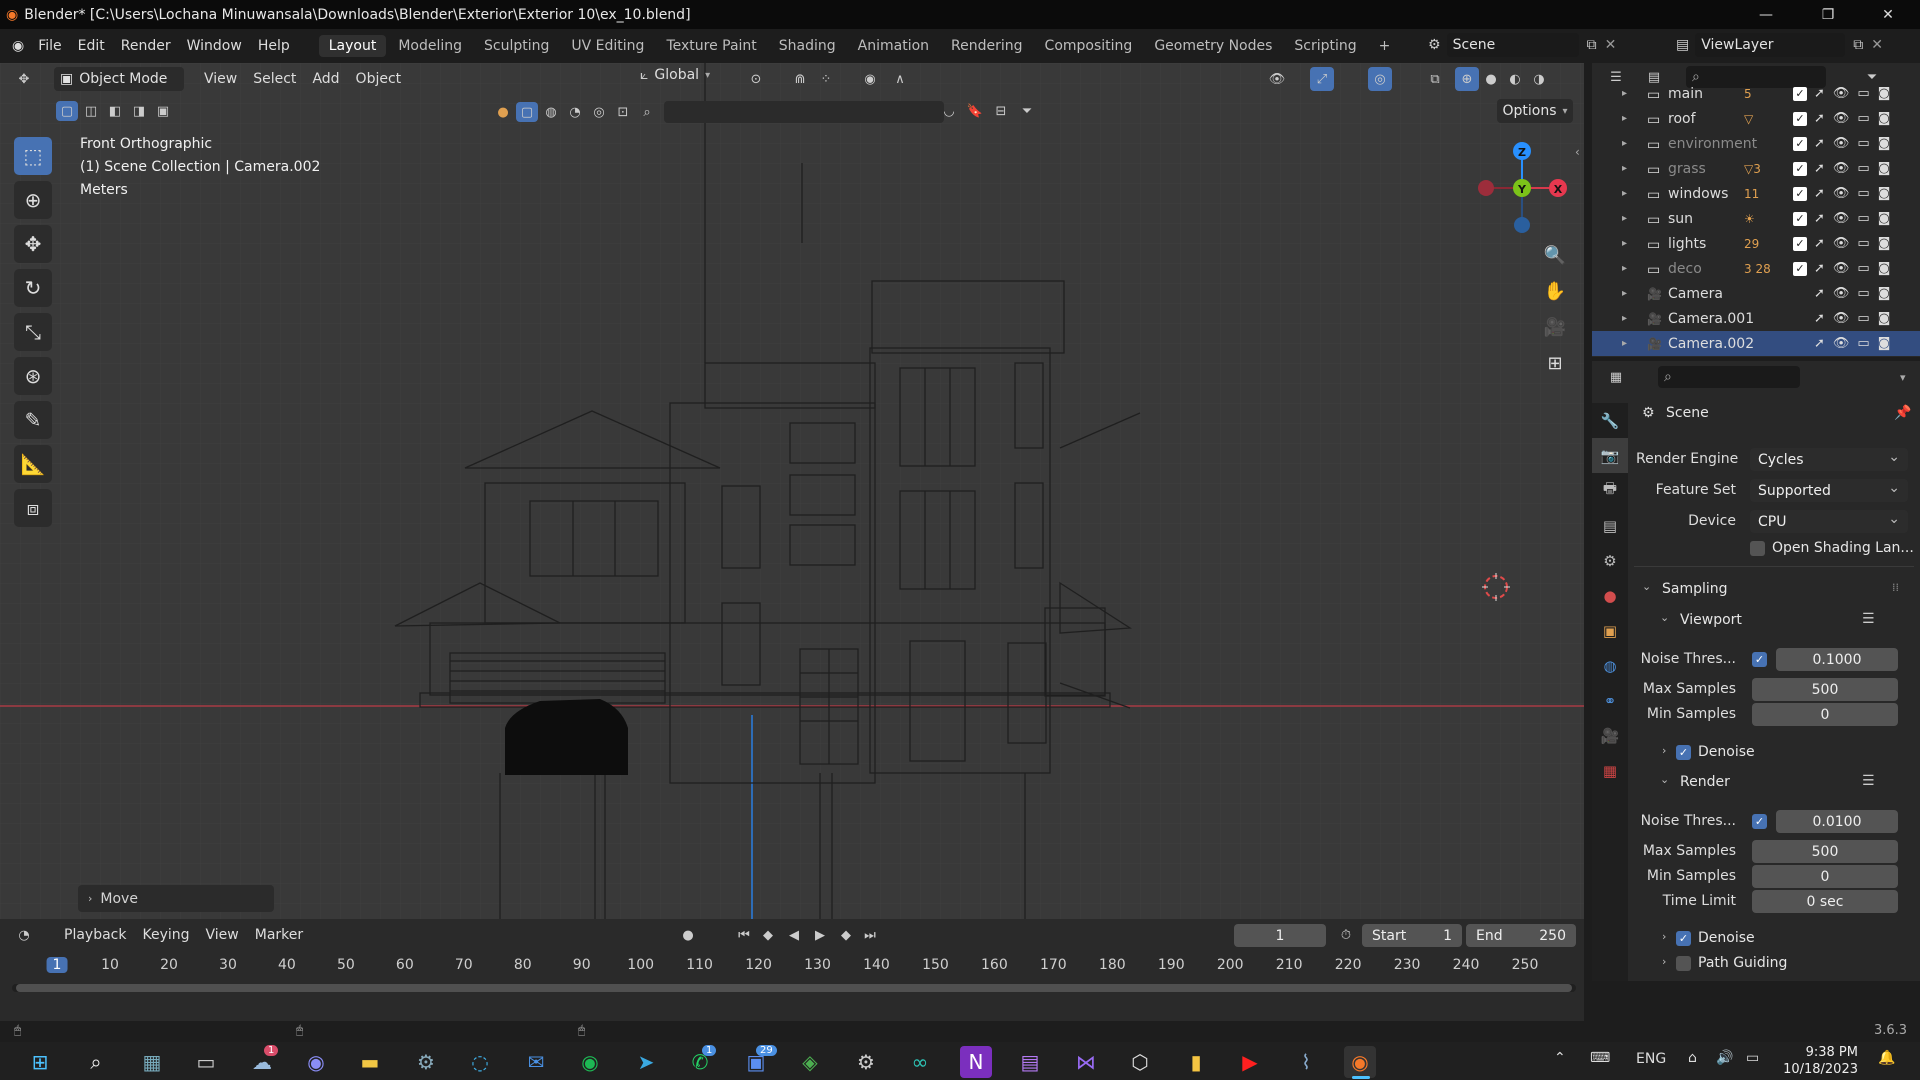 This screenshot has width=1920, height=1080. Describe the element at coordinates (1724, 1058) in the screenshot. I see `volume-icon: 🔊` at that location.